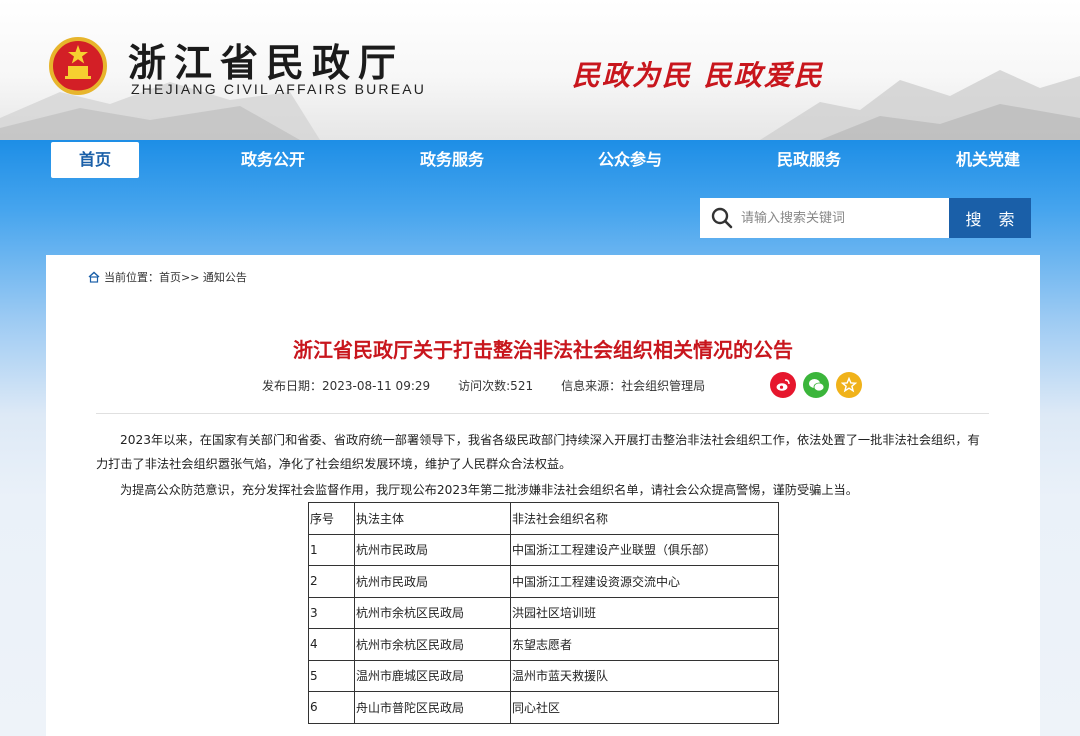 Image resolution: width=1080 pixels, height=736 pixels. I want to click on nav-item-home: 首页, so click(95, 160).